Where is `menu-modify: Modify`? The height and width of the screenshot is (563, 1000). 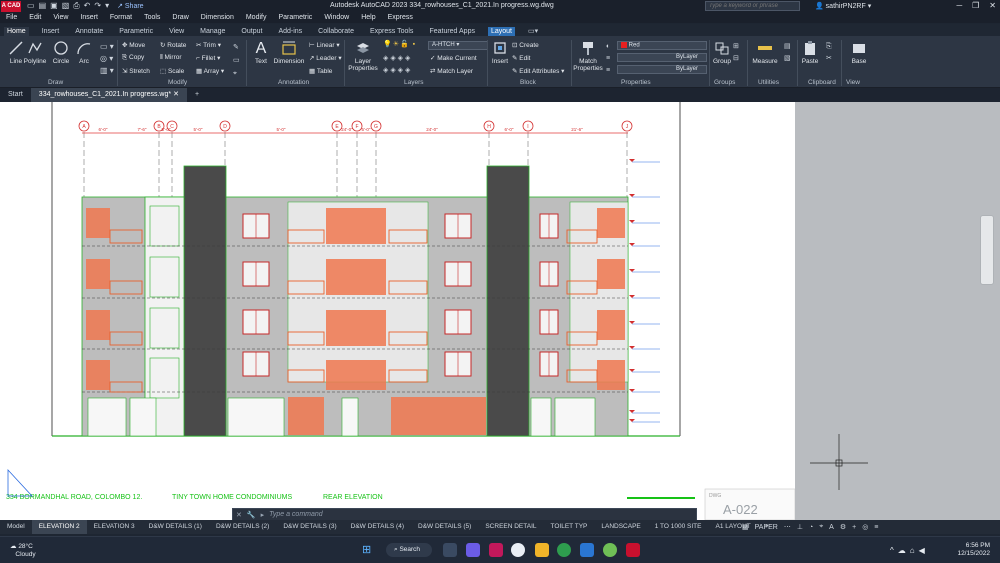
menu-modify: Modify is located at coordinates (256, 17).